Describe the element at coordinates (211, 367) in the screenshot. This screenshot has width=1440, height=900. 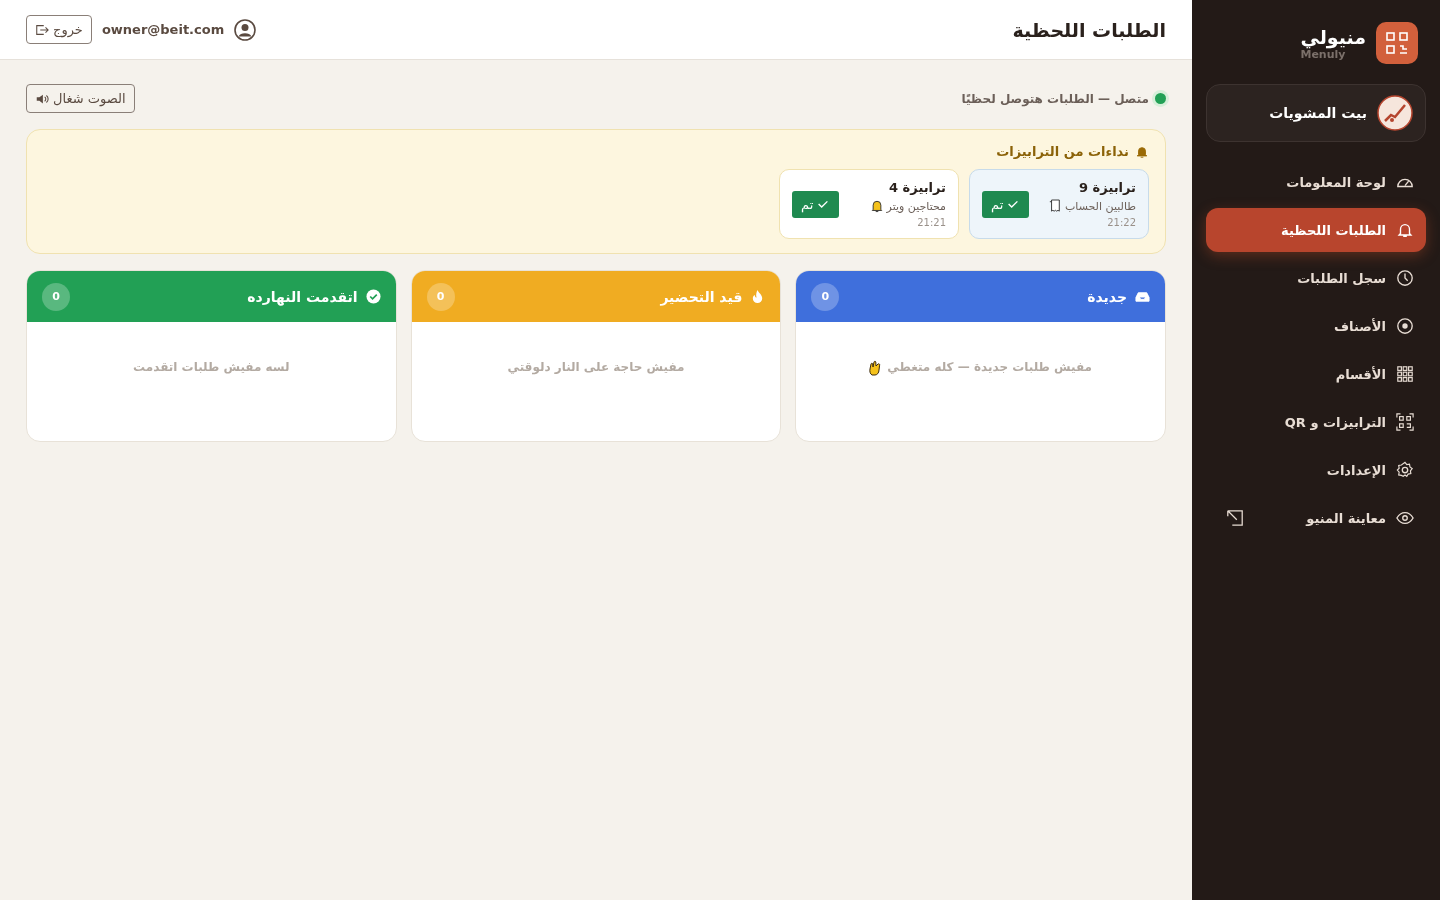
I see `empty-message: لسه مفيش طلبات اتقدمت` at that location.